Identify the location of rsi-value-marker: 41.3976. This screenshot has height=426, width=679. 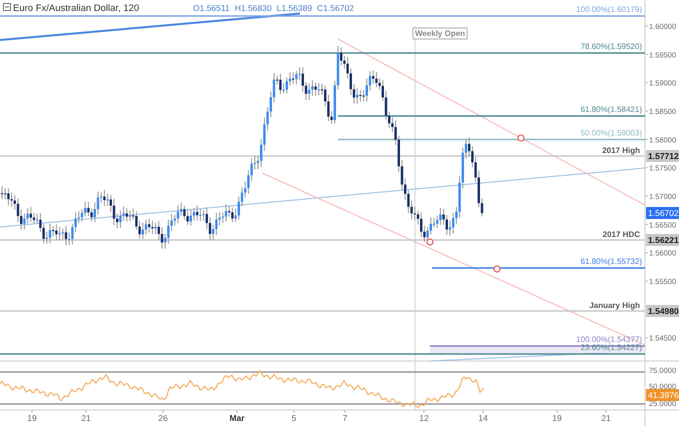
(662, 395).